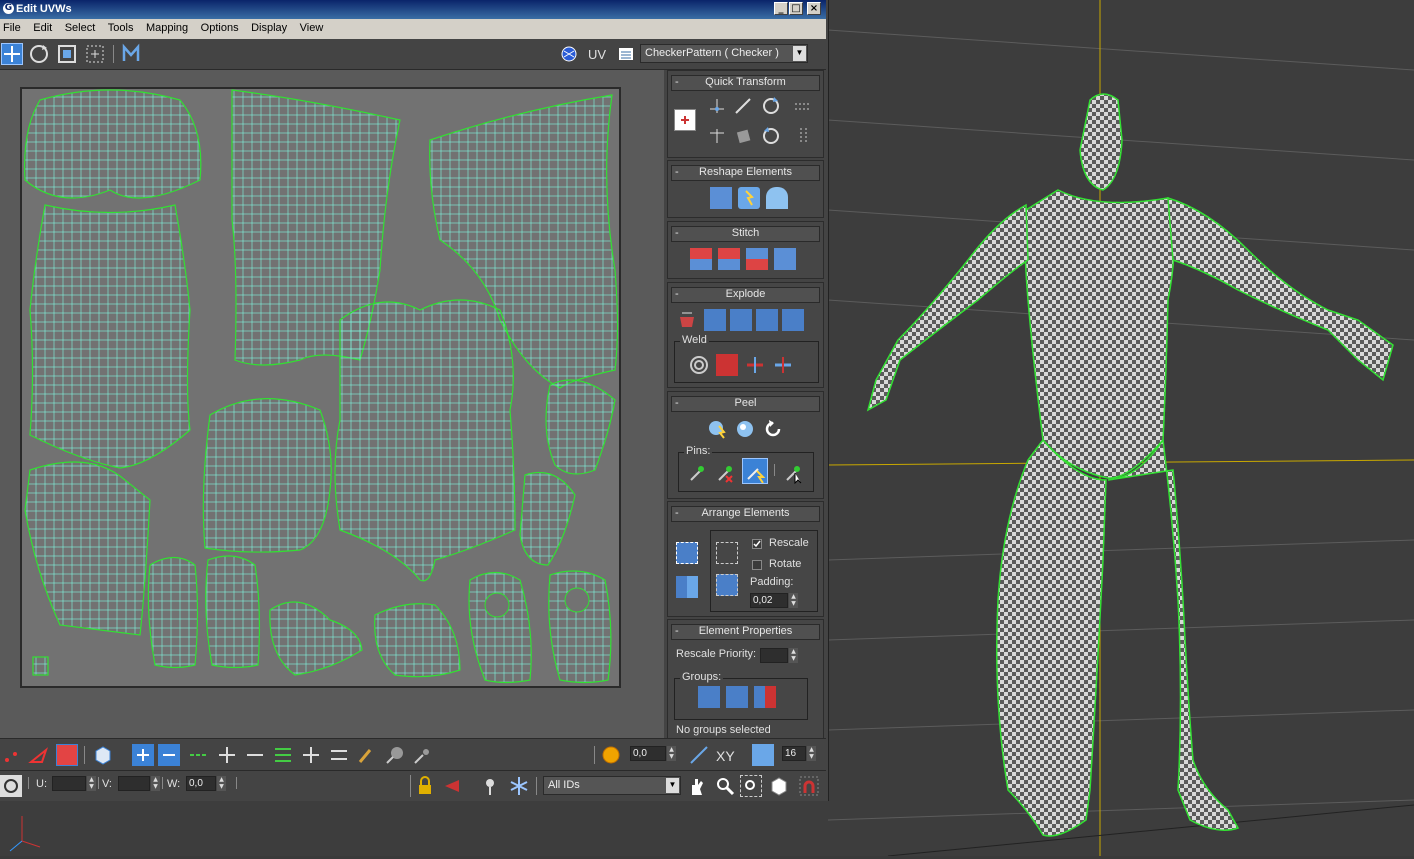 Image resolution: width=1414 pixels, height=859 pixels. Describe the element at coordinates (811, 753) in the screenshot. I see `grid-size-spinner: ▲ ▼` at that location.